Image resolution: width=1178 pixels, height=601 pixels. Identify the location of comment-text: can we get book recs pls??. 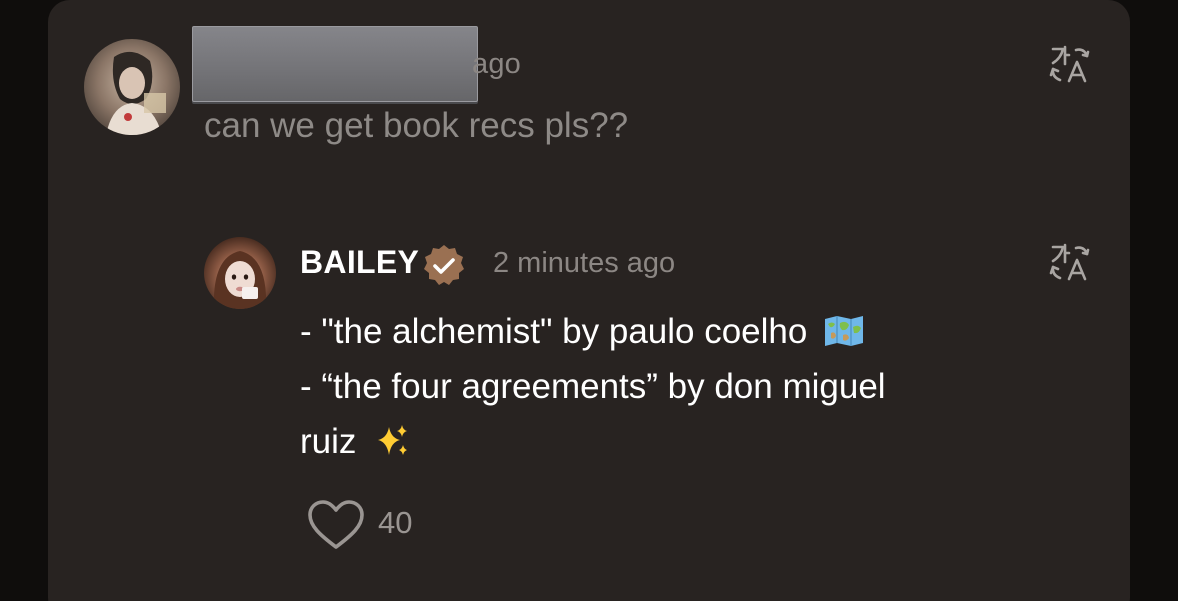
(416, 125).